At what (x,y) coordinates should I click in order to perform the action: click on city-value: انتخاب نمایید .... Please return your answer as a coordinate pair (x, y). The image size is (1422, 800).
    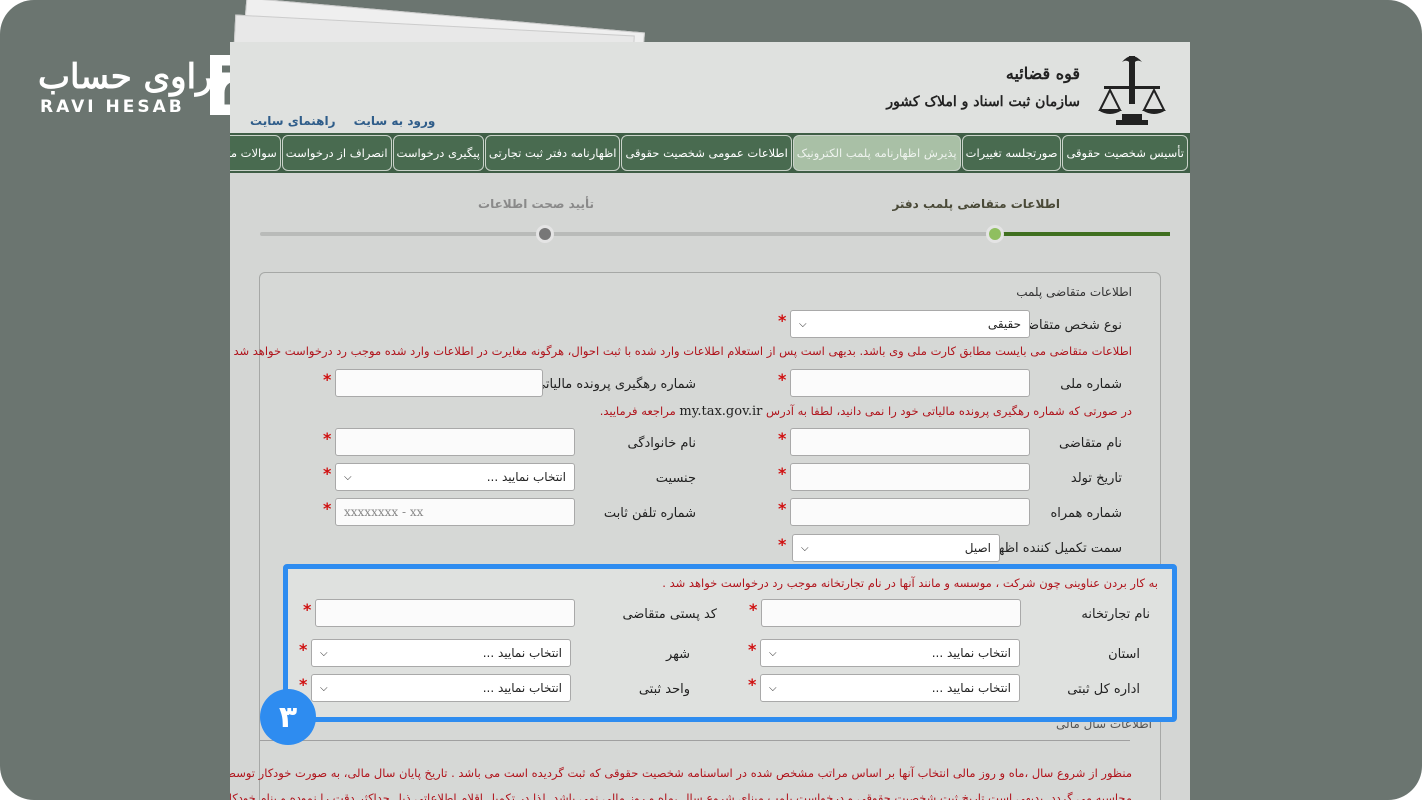
    Looking at the image, I should click on (522, 653).